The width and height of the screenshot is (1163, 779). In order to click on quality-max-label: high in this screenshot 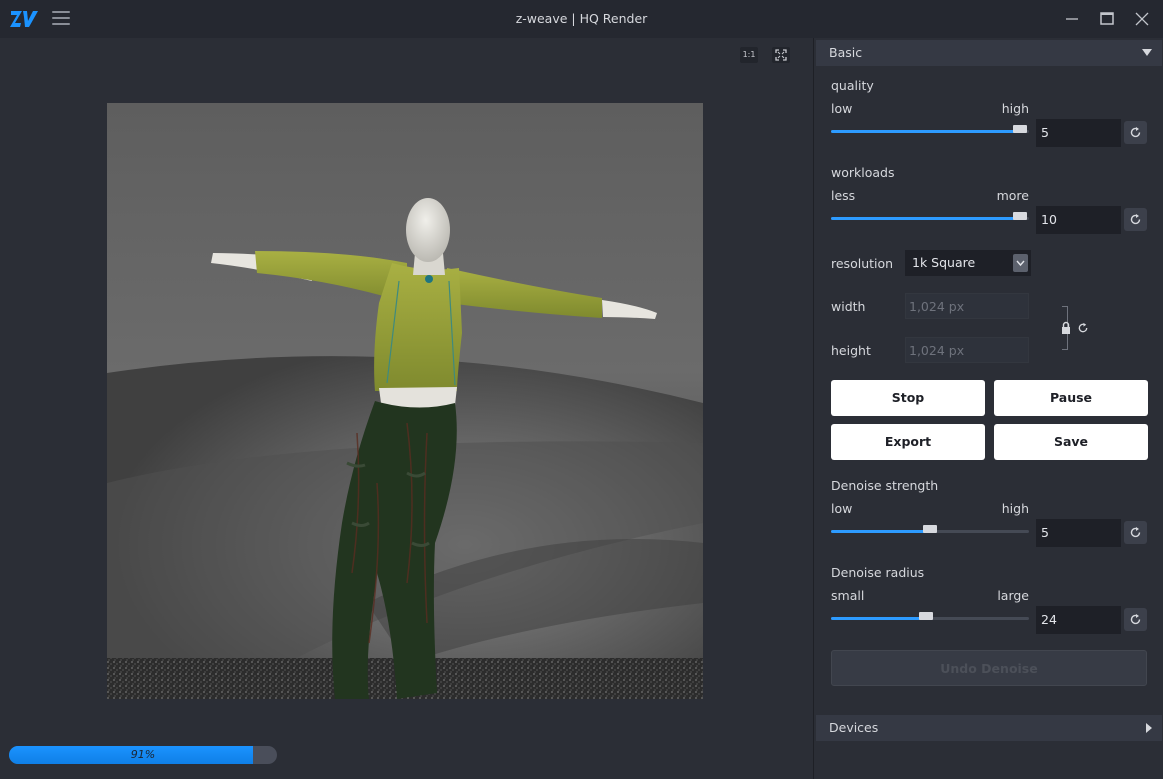, I will do `click(1015, 108)`.